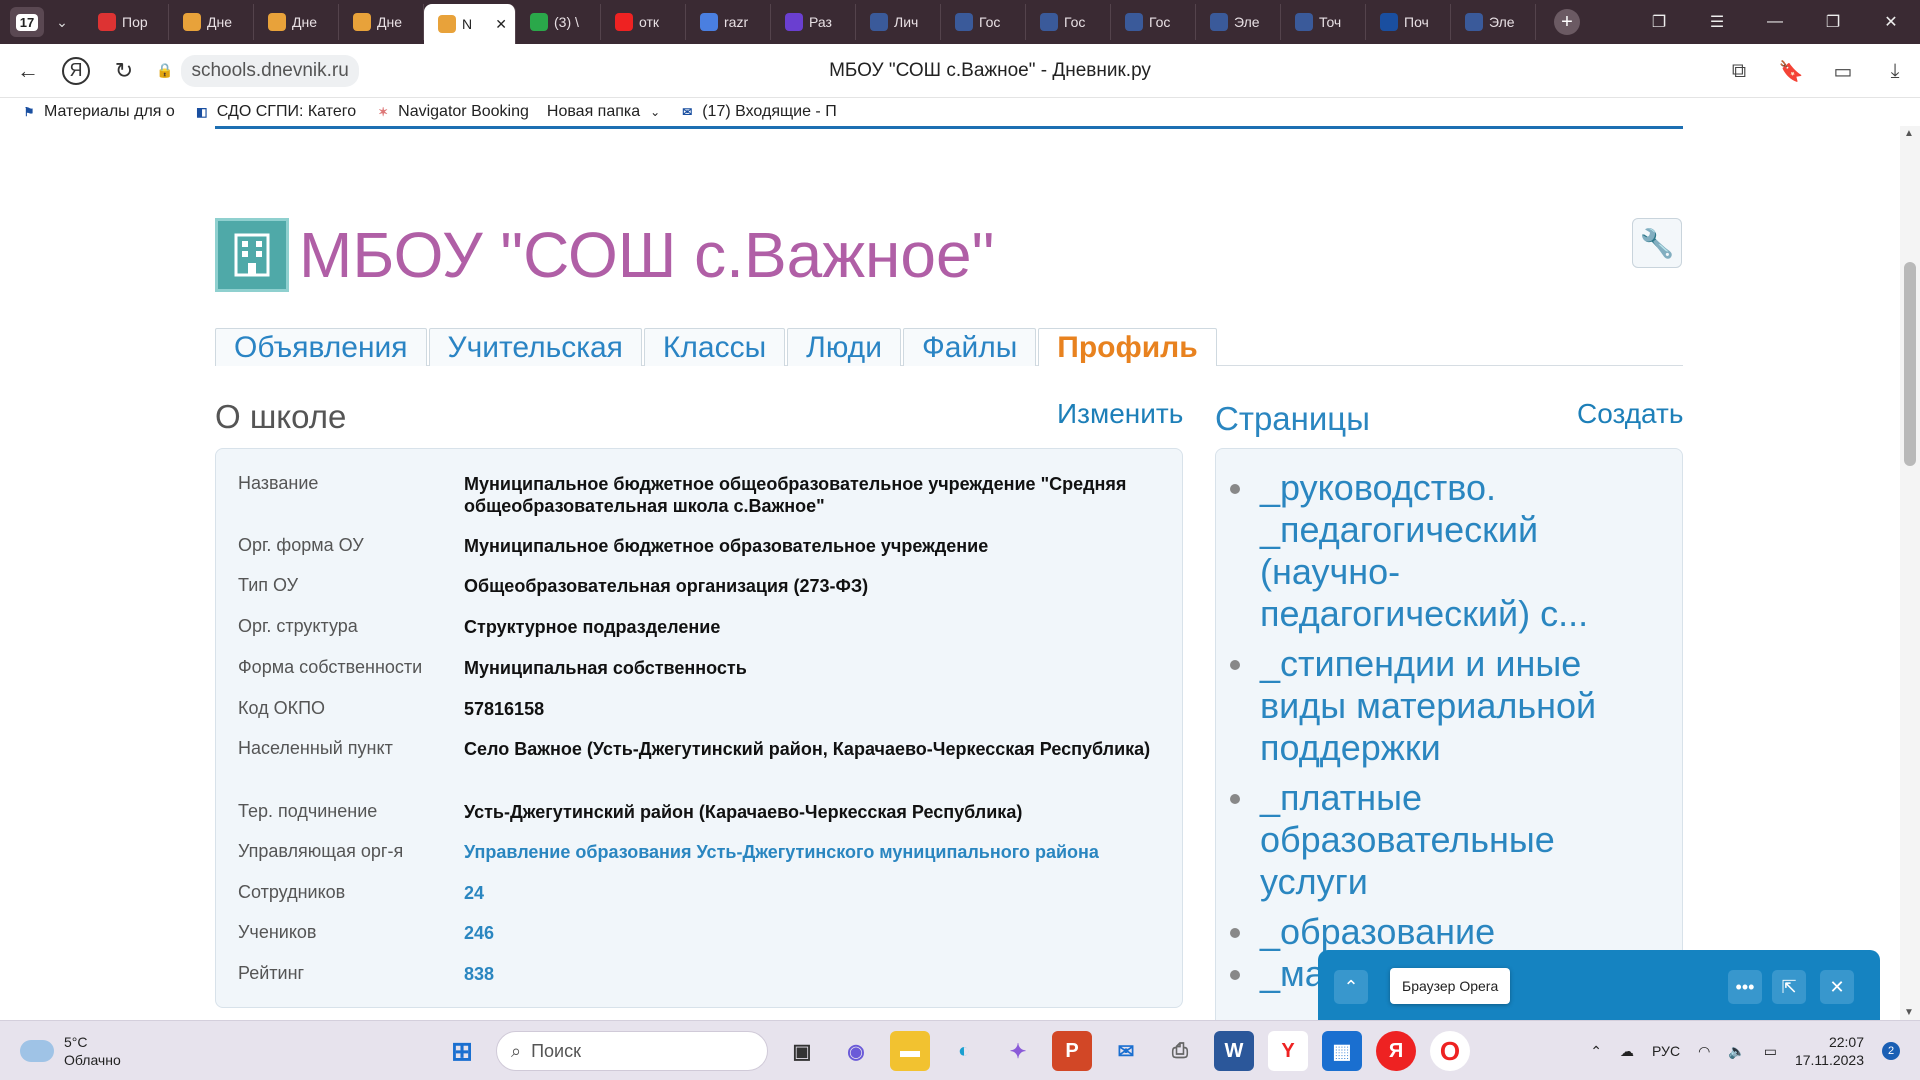  I want to click on powerpoint-icon: P, so click(1072, 1051).